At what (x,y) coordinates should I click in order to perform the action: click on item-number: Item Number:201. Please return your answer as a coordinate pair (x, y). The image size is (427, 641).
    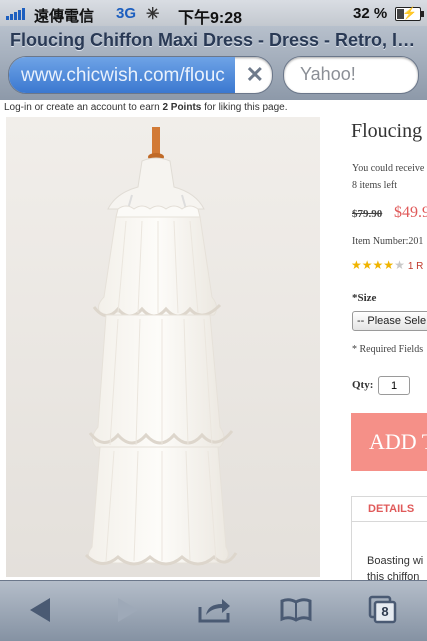
    Looking at the image, I should click on (388, 241).